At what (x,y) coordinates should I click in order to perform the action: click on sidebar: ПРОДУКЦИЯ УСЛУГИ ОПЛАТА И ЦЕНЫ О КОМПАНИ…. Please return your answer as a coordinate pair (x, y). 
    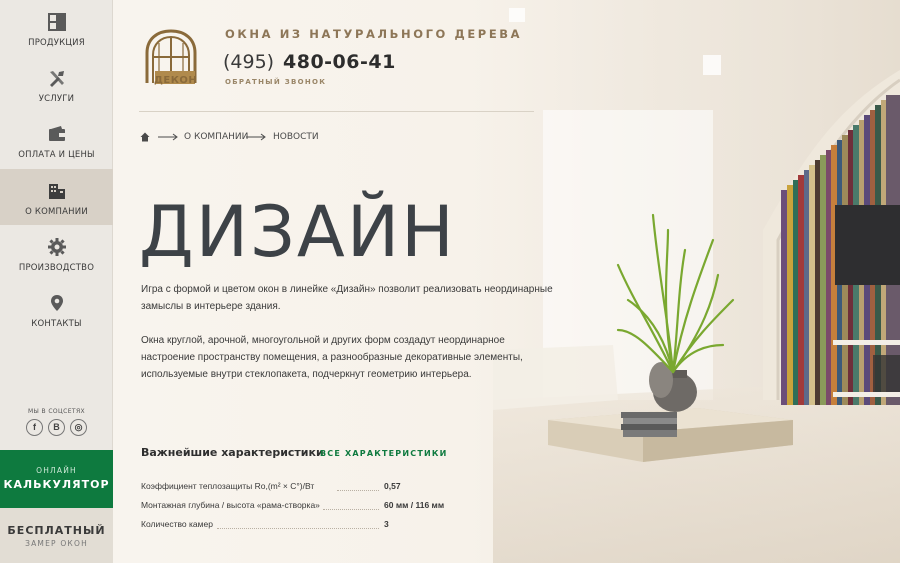
    Looking at the image, I should click on (56, 281).